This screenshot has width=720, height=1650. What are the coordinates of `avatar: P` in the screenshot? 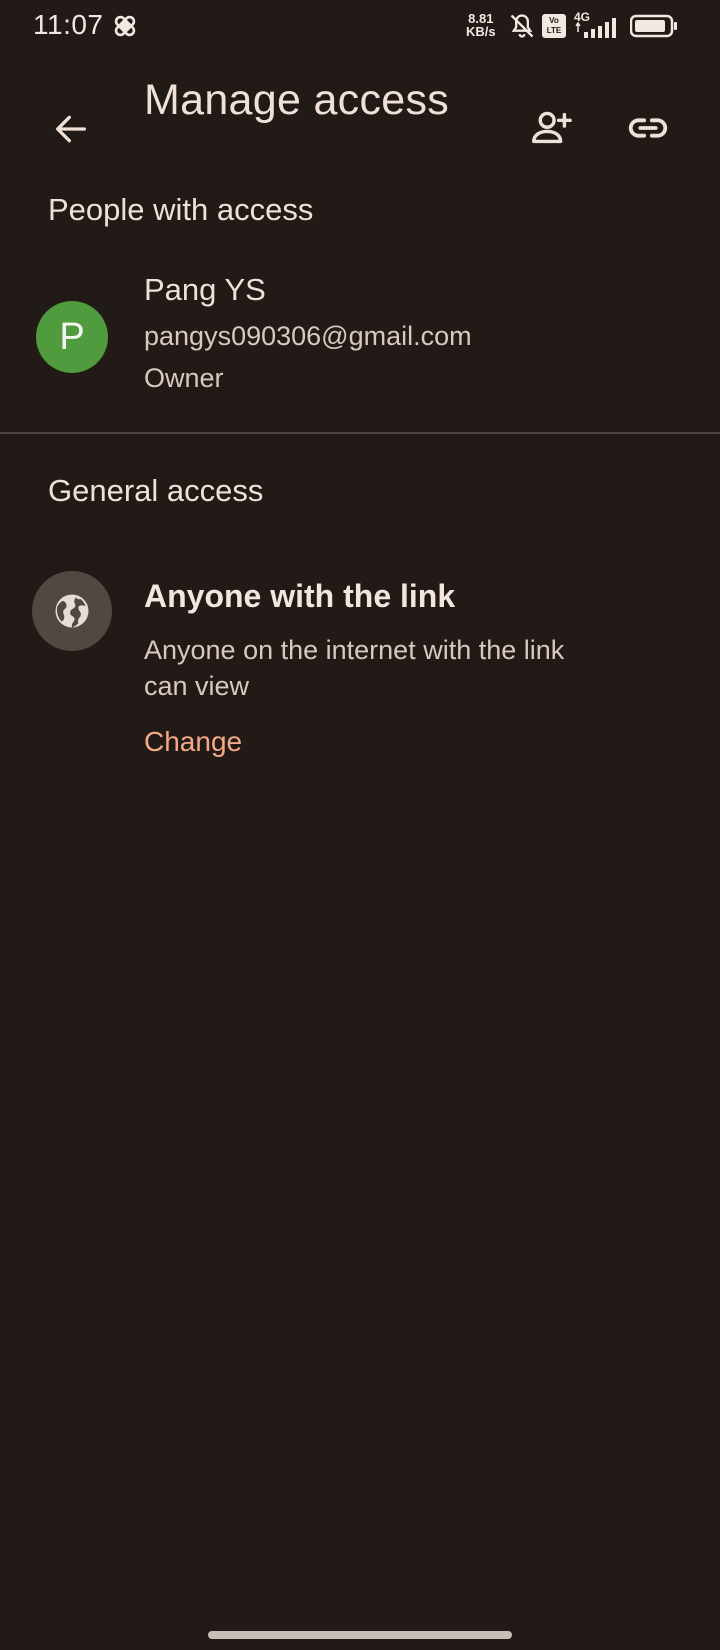 It's located at (72, 337).